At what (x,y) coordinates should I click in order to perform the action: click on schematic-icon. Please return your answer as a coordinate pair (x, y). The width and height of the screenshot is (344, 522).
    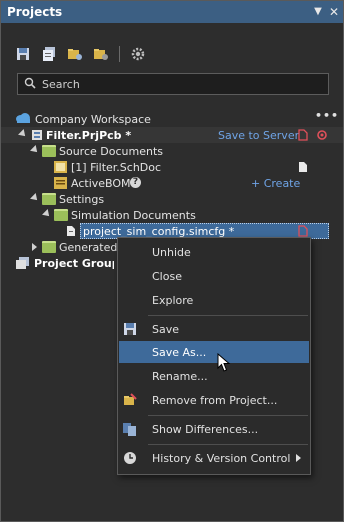
    Looking at the image, I should click on (61, 168).